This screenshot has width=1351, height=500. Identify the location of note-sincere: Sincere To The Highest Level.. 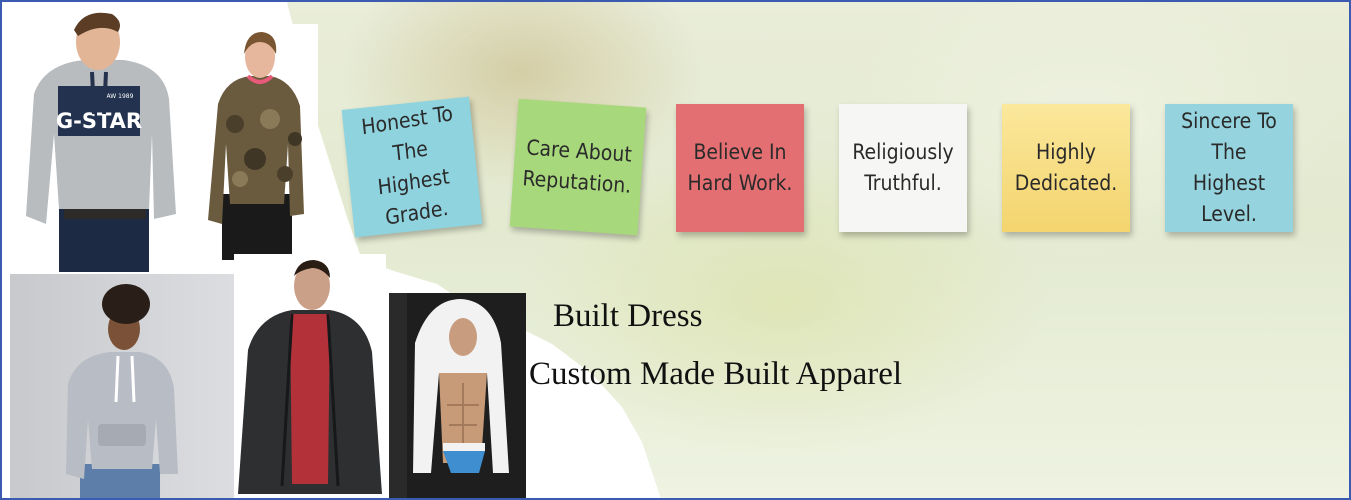
(1229, 168).